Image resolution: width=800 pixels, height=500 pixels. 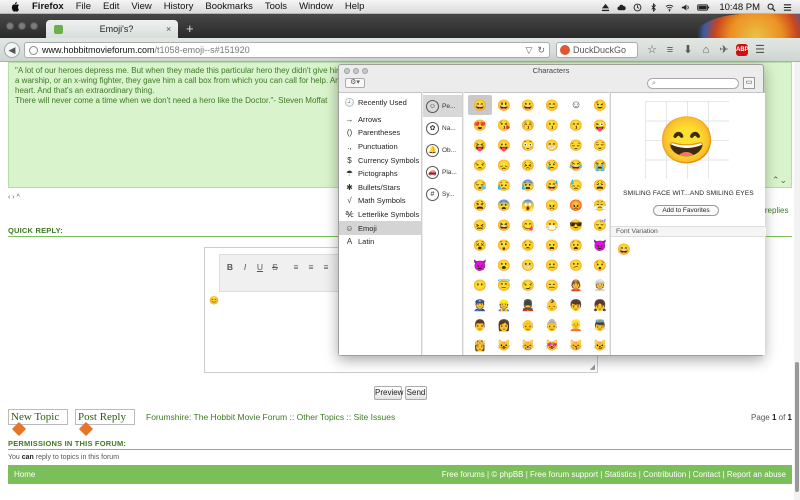 I want to click on category-item: ℀ Letterlike Symbols, so click(x=380, y=215).